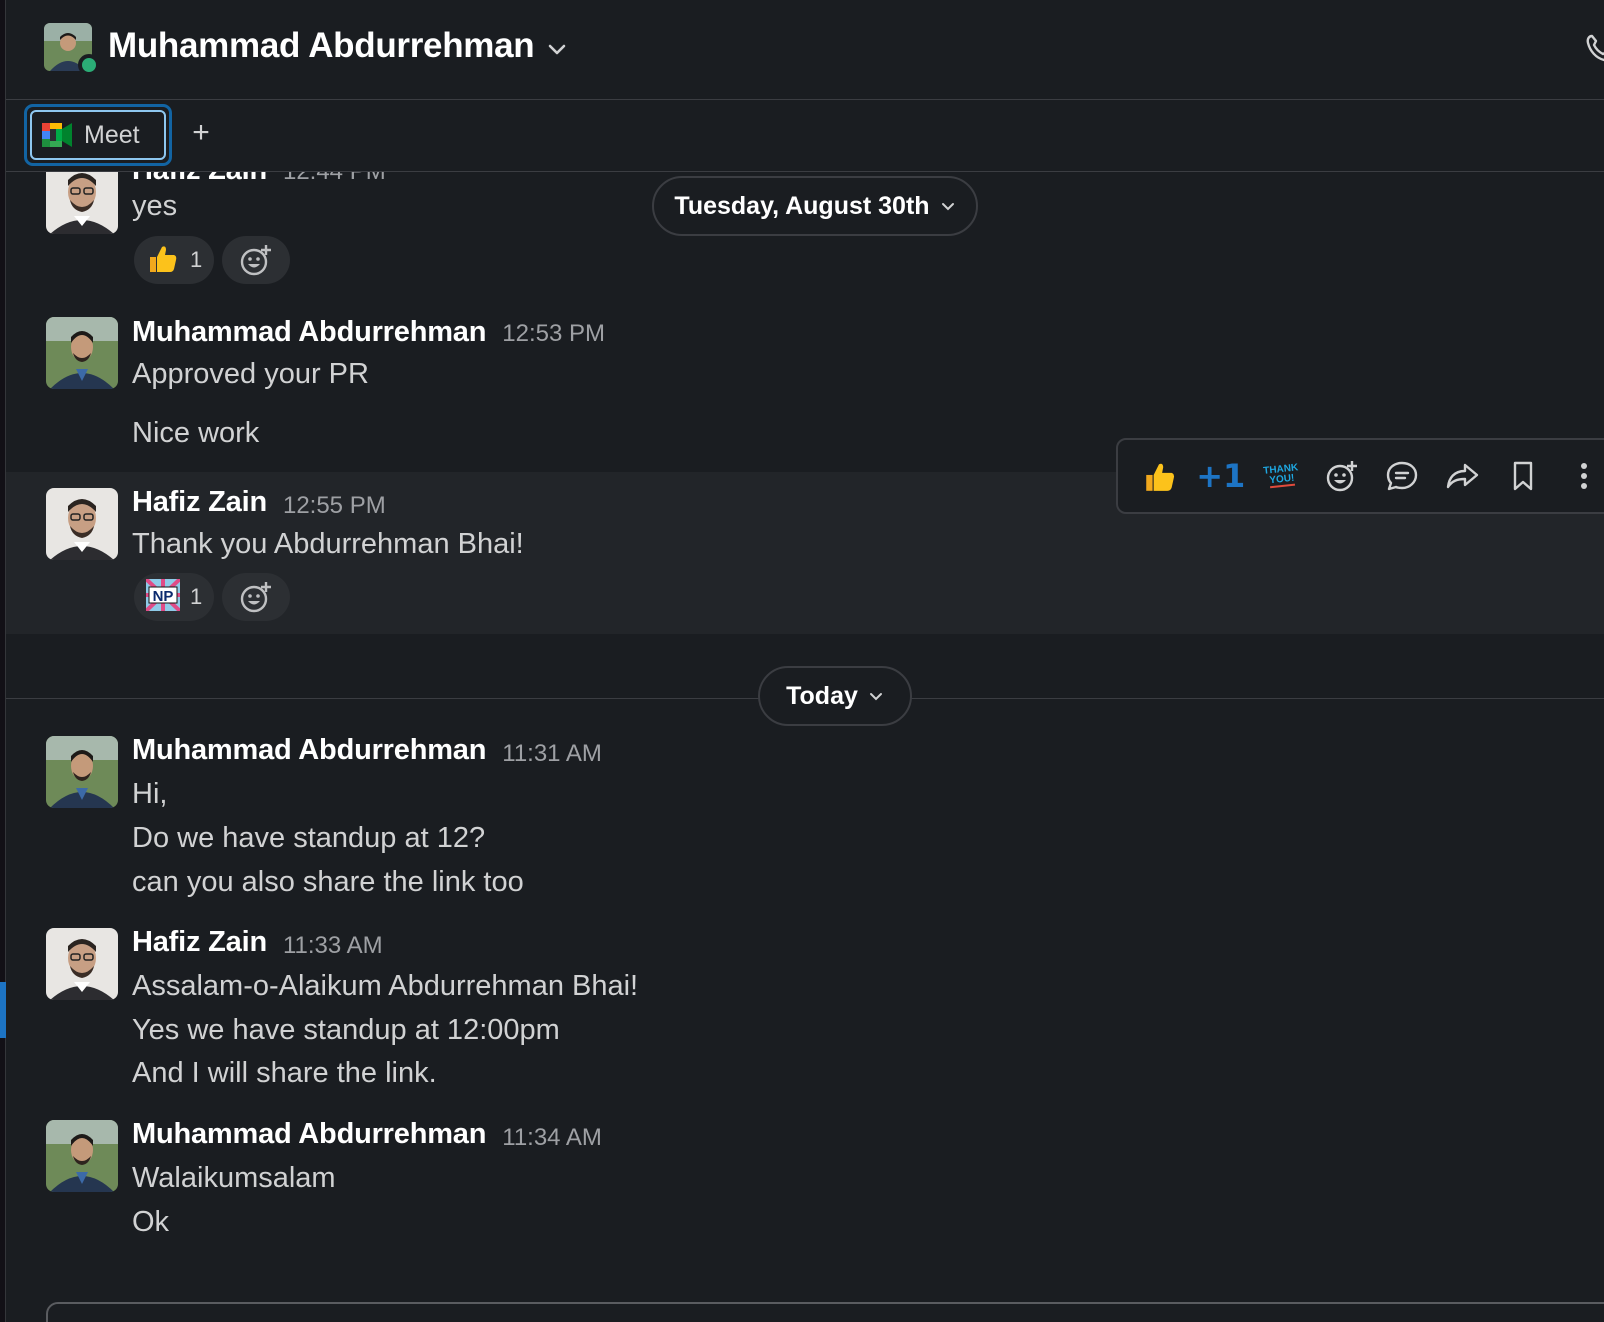  I want to click on presence-online-icon, so click(89, 65).